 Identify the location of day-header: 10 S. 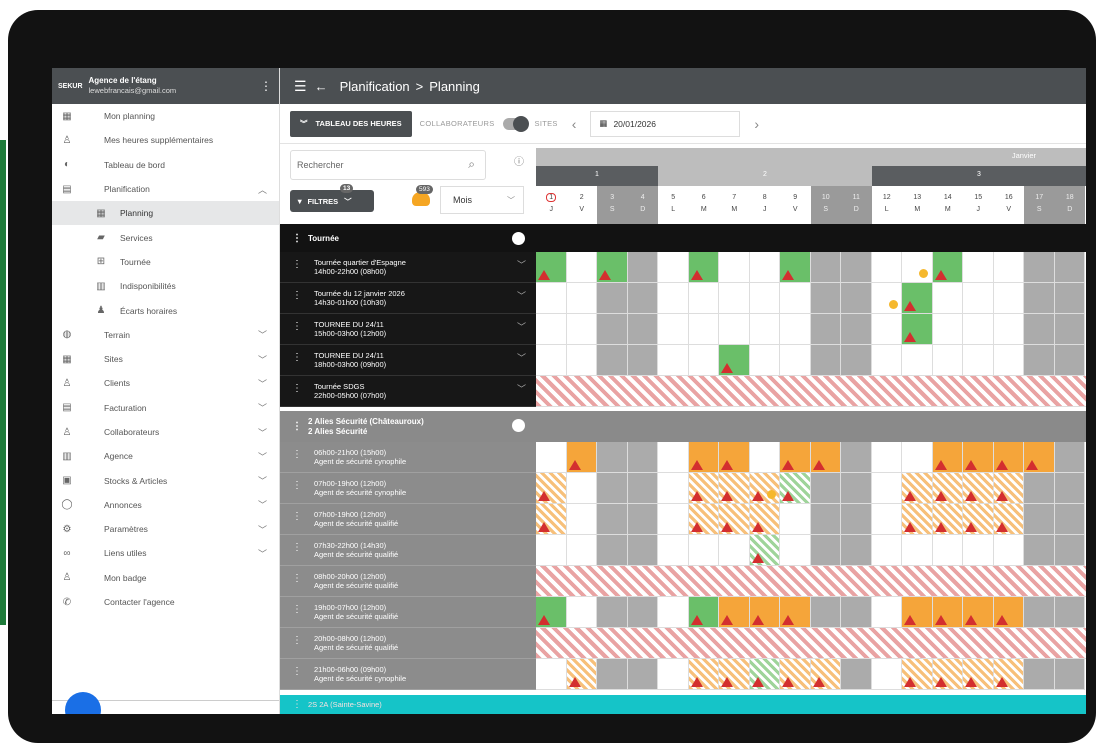
(825, 205).